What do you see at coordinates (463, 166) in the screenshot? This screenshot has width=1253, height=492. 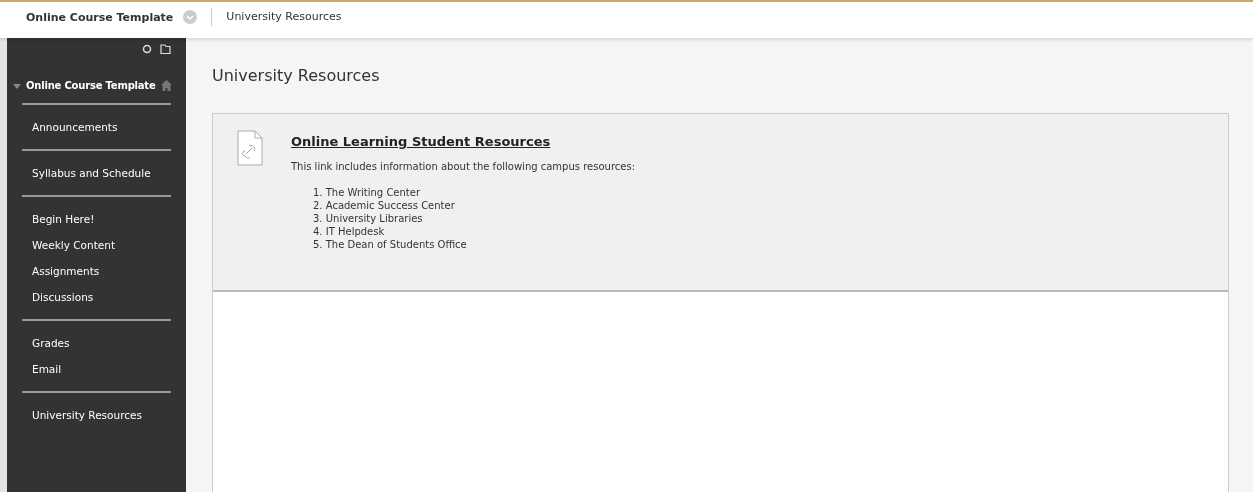 I see `item-description: This link includes information about the following campus resources:` at bounding box center [463, 166].